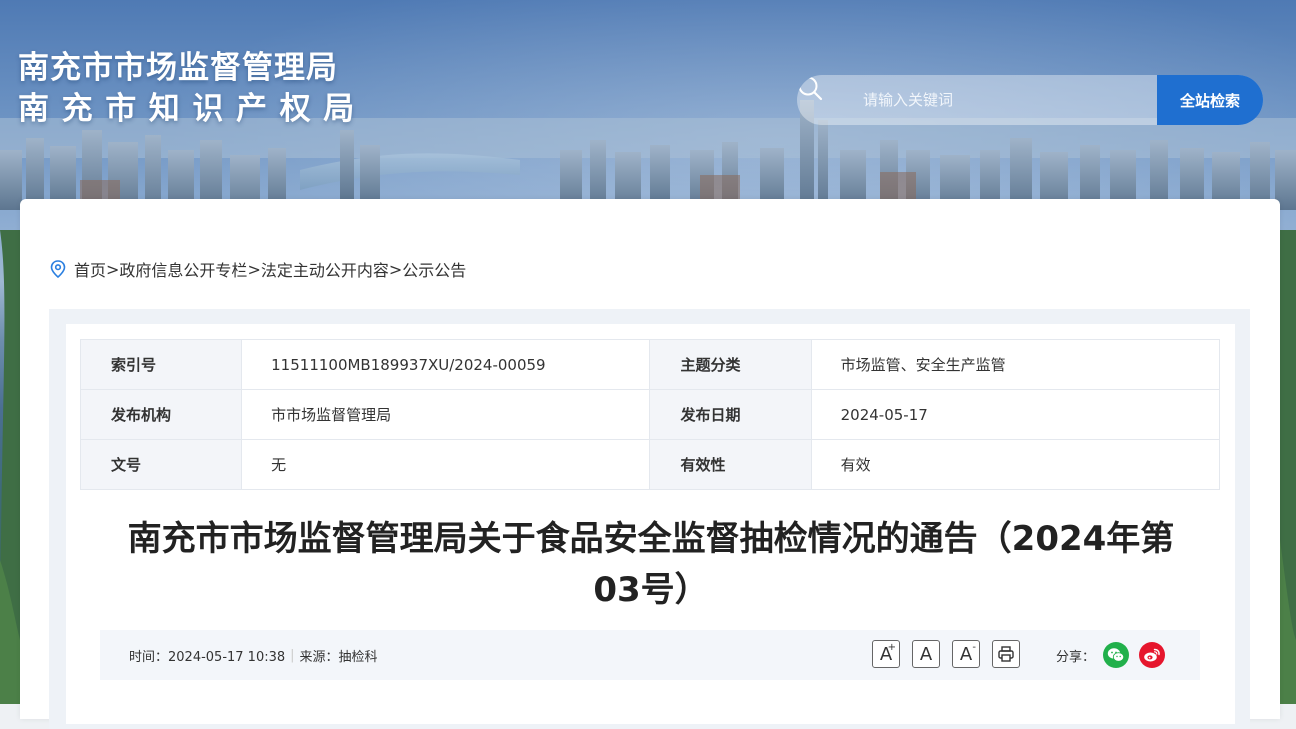 The image size is (1296, 729). What do you see at coordinates (730, 364) in the screenshot?
I see `topic-label: 主题分类` at bounding box center [730, 364].